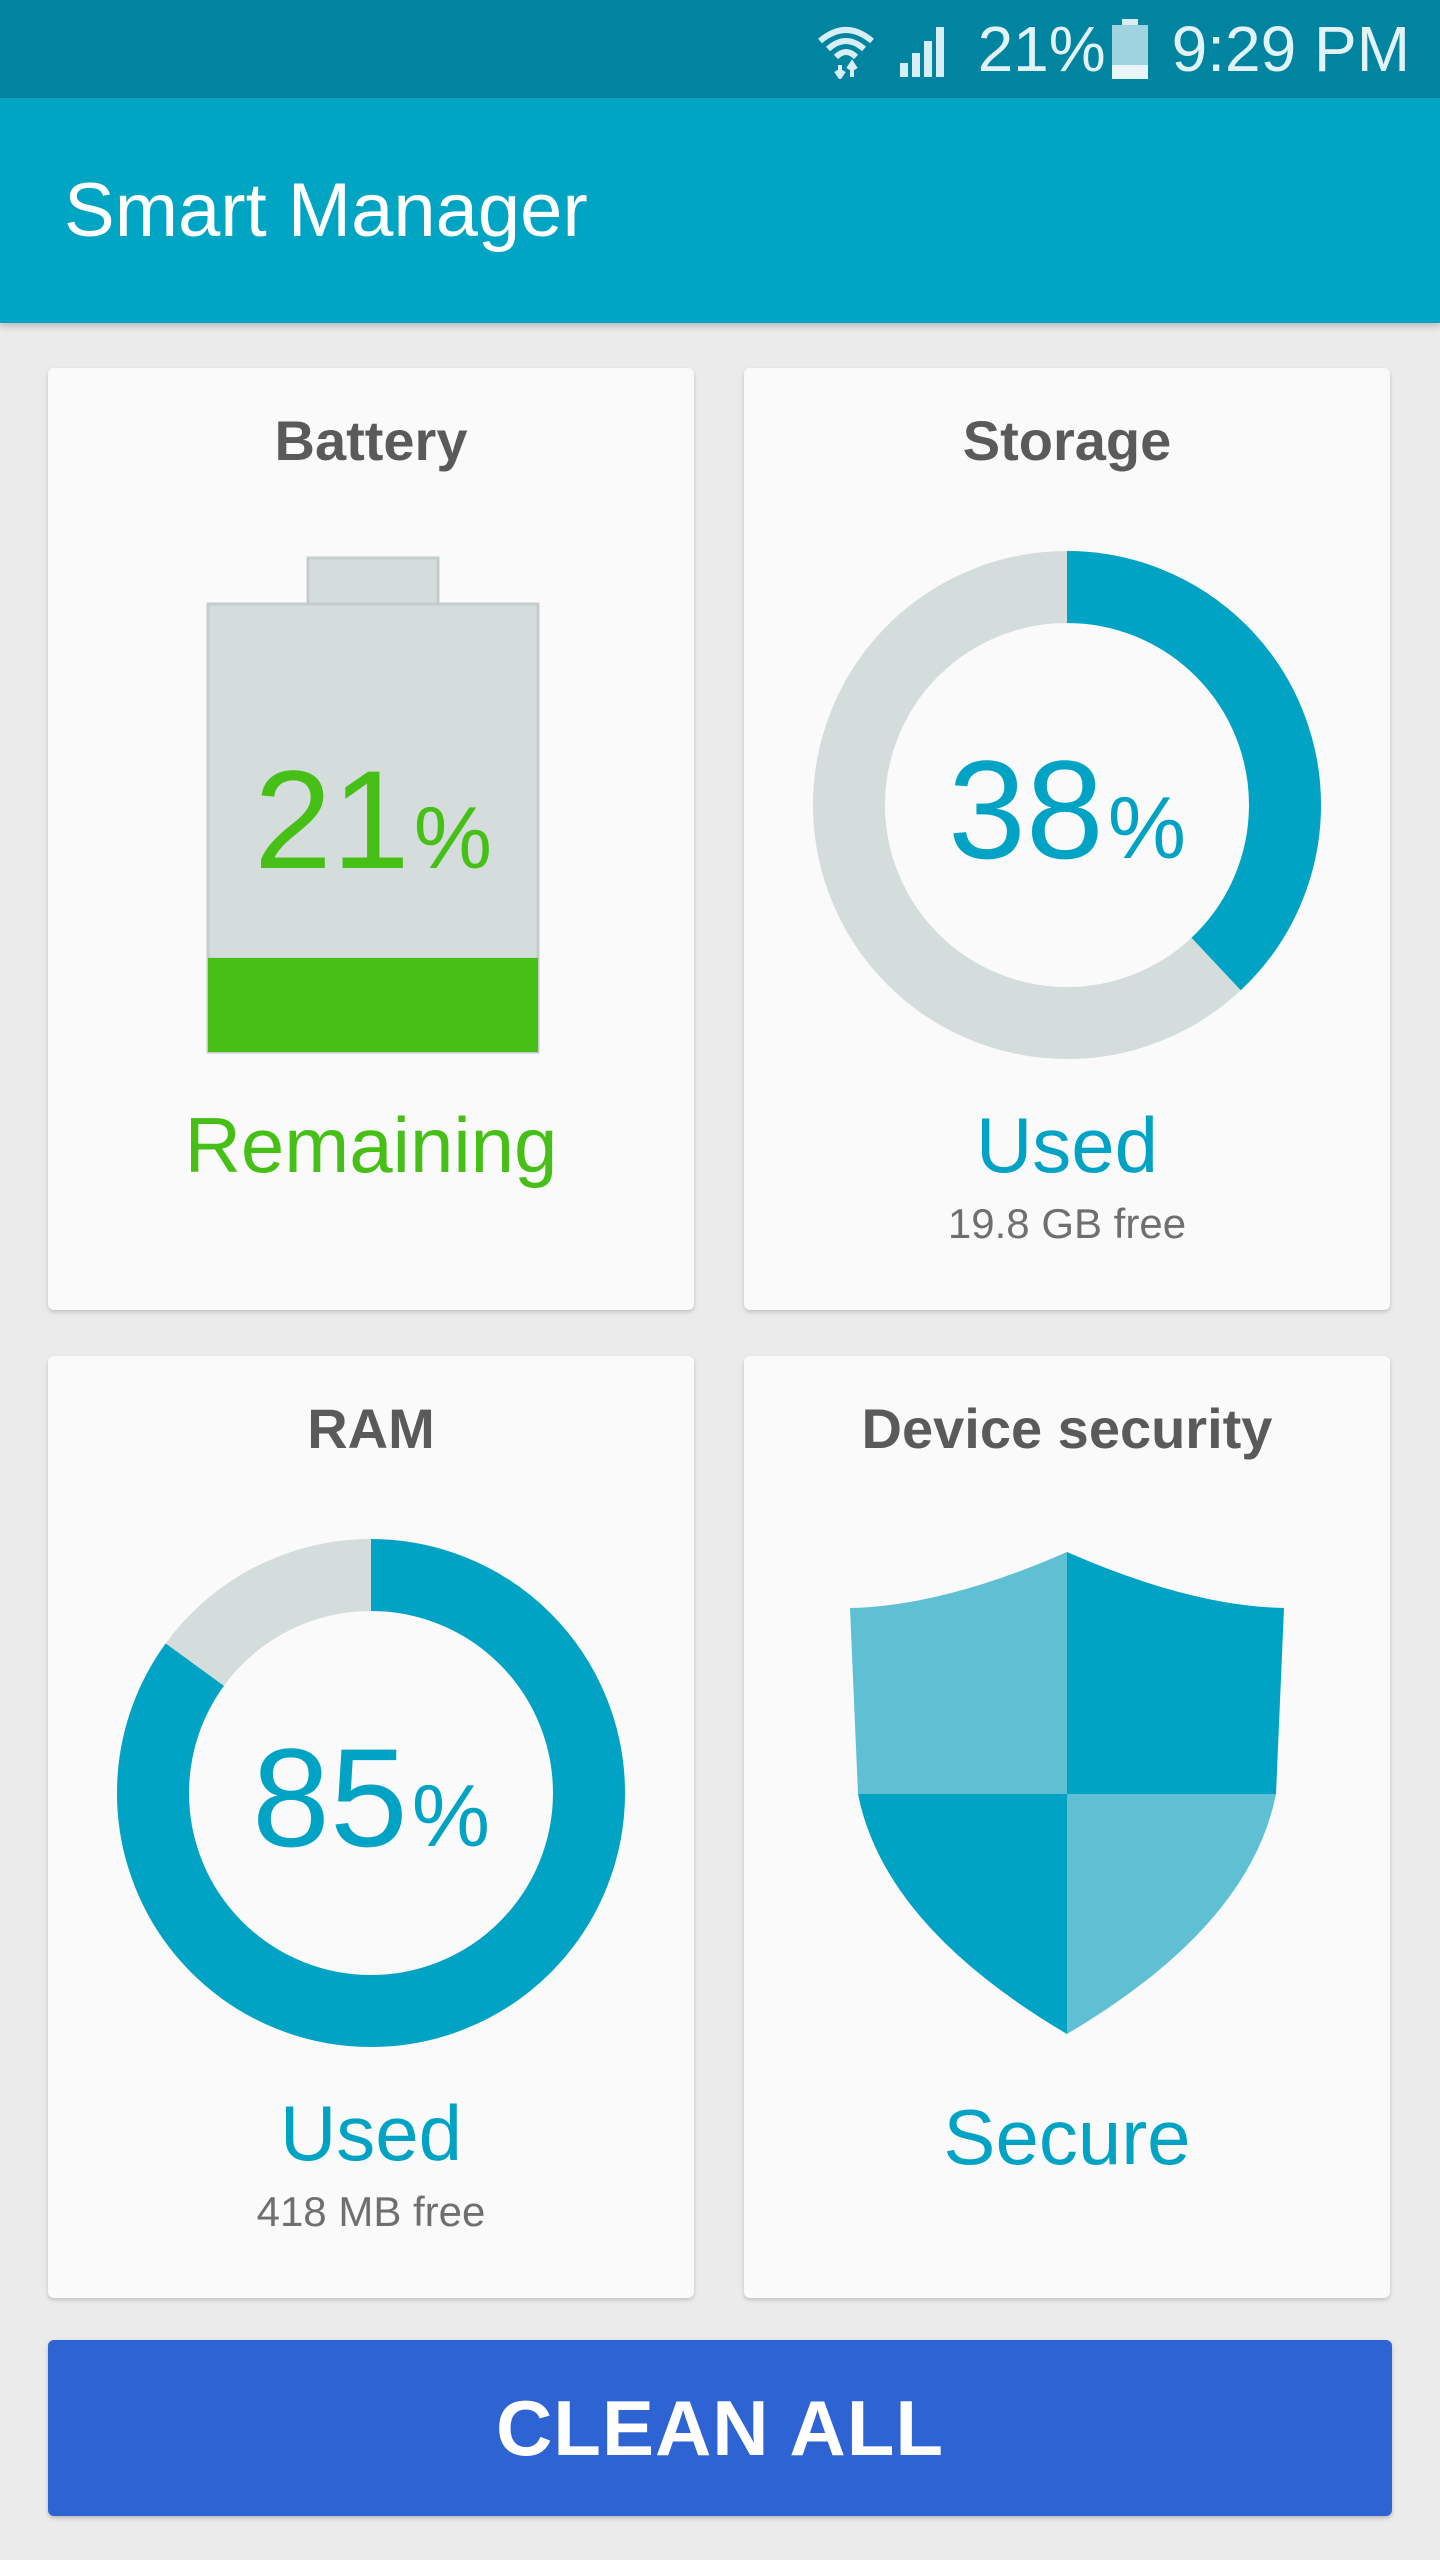 Image resolution: width=1440 pixels, height=2560 pixels. What do you see at coordinates (1129, 49) in the screenshot?
I see `battery-icon` at bounding box center [1129, 49].